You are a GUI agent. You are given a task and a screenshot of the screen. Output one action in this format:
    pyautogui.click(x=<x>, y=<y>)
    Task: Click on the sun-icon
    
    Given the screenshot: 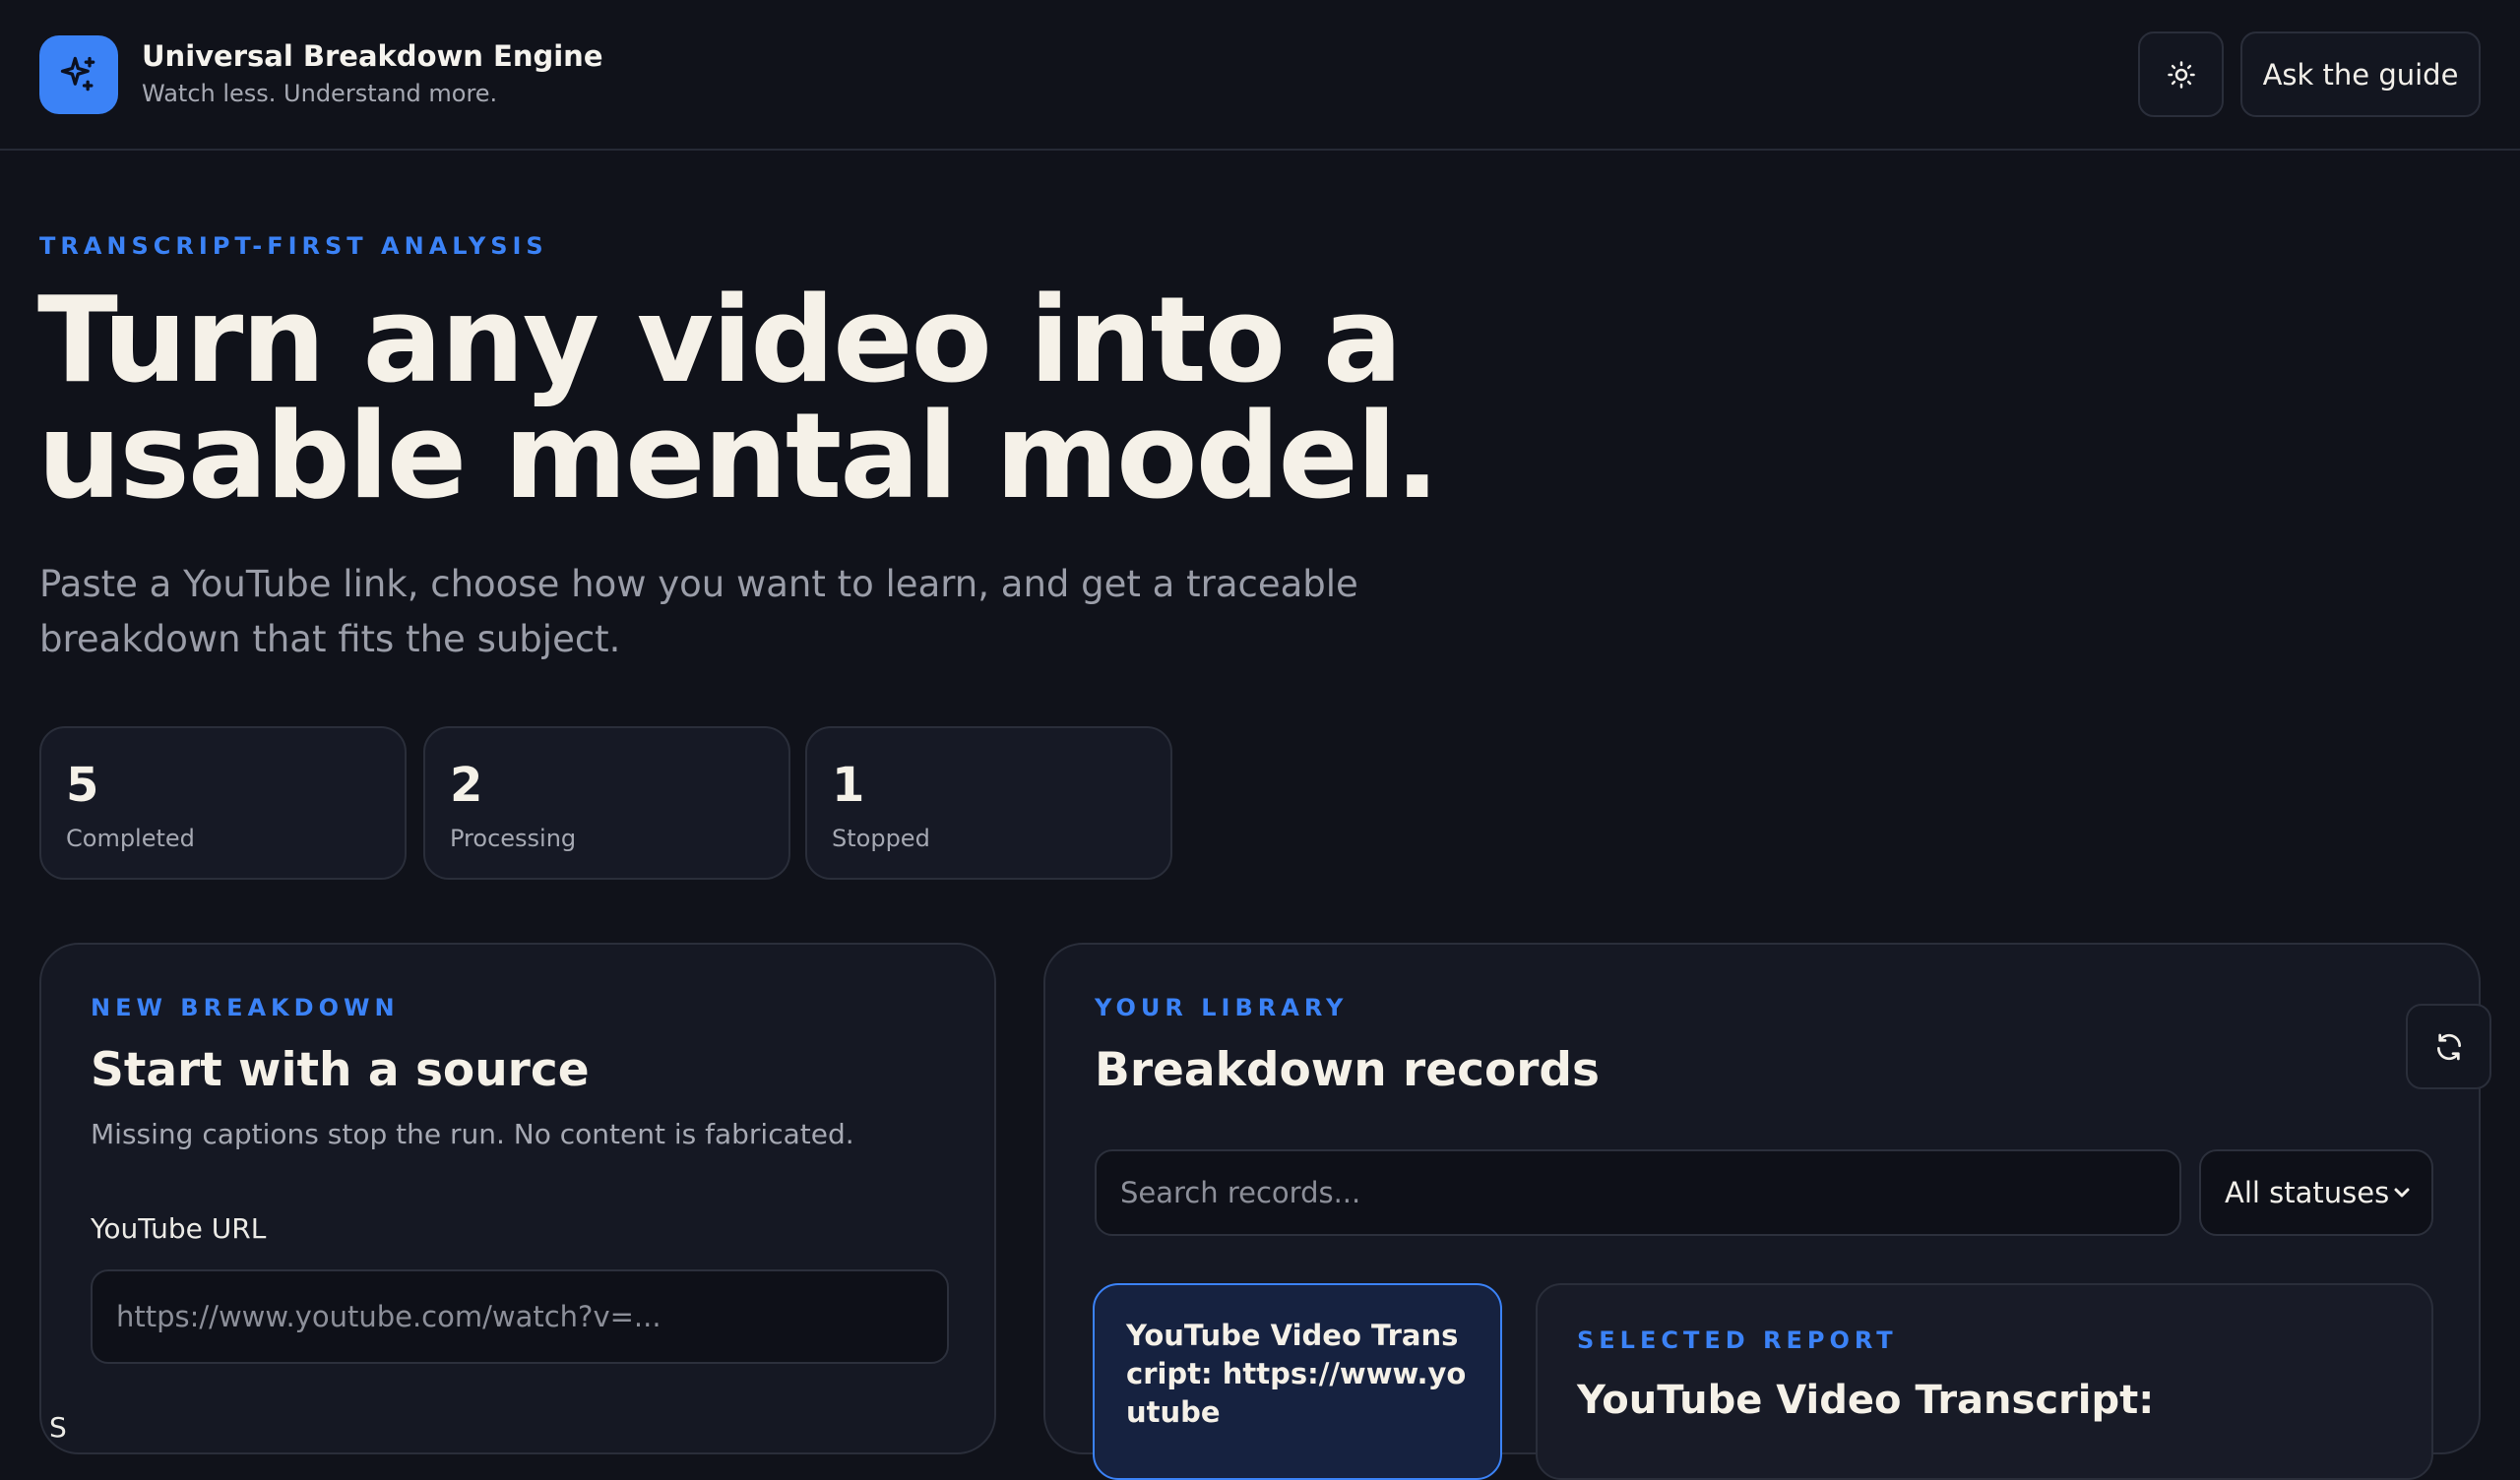 What is the action you would take?
    pyautogui.click(x=2181, y=74)
    